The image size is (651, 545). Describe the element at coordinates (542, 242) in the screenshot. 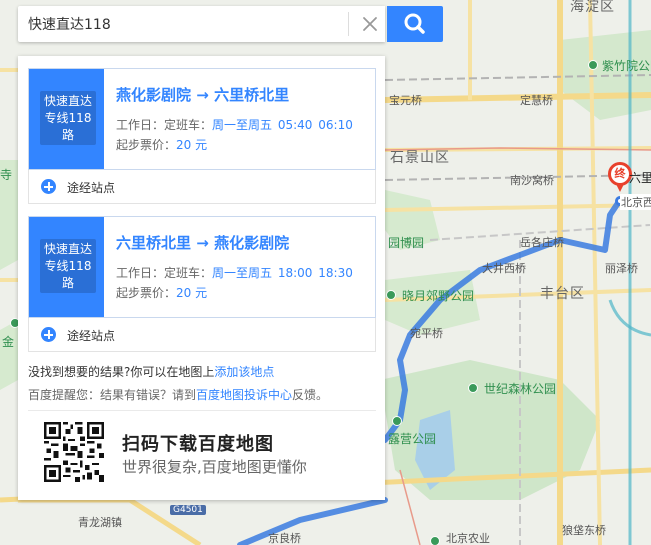

I see `map-label-yuangebei: 岳各庄桥` at that location.